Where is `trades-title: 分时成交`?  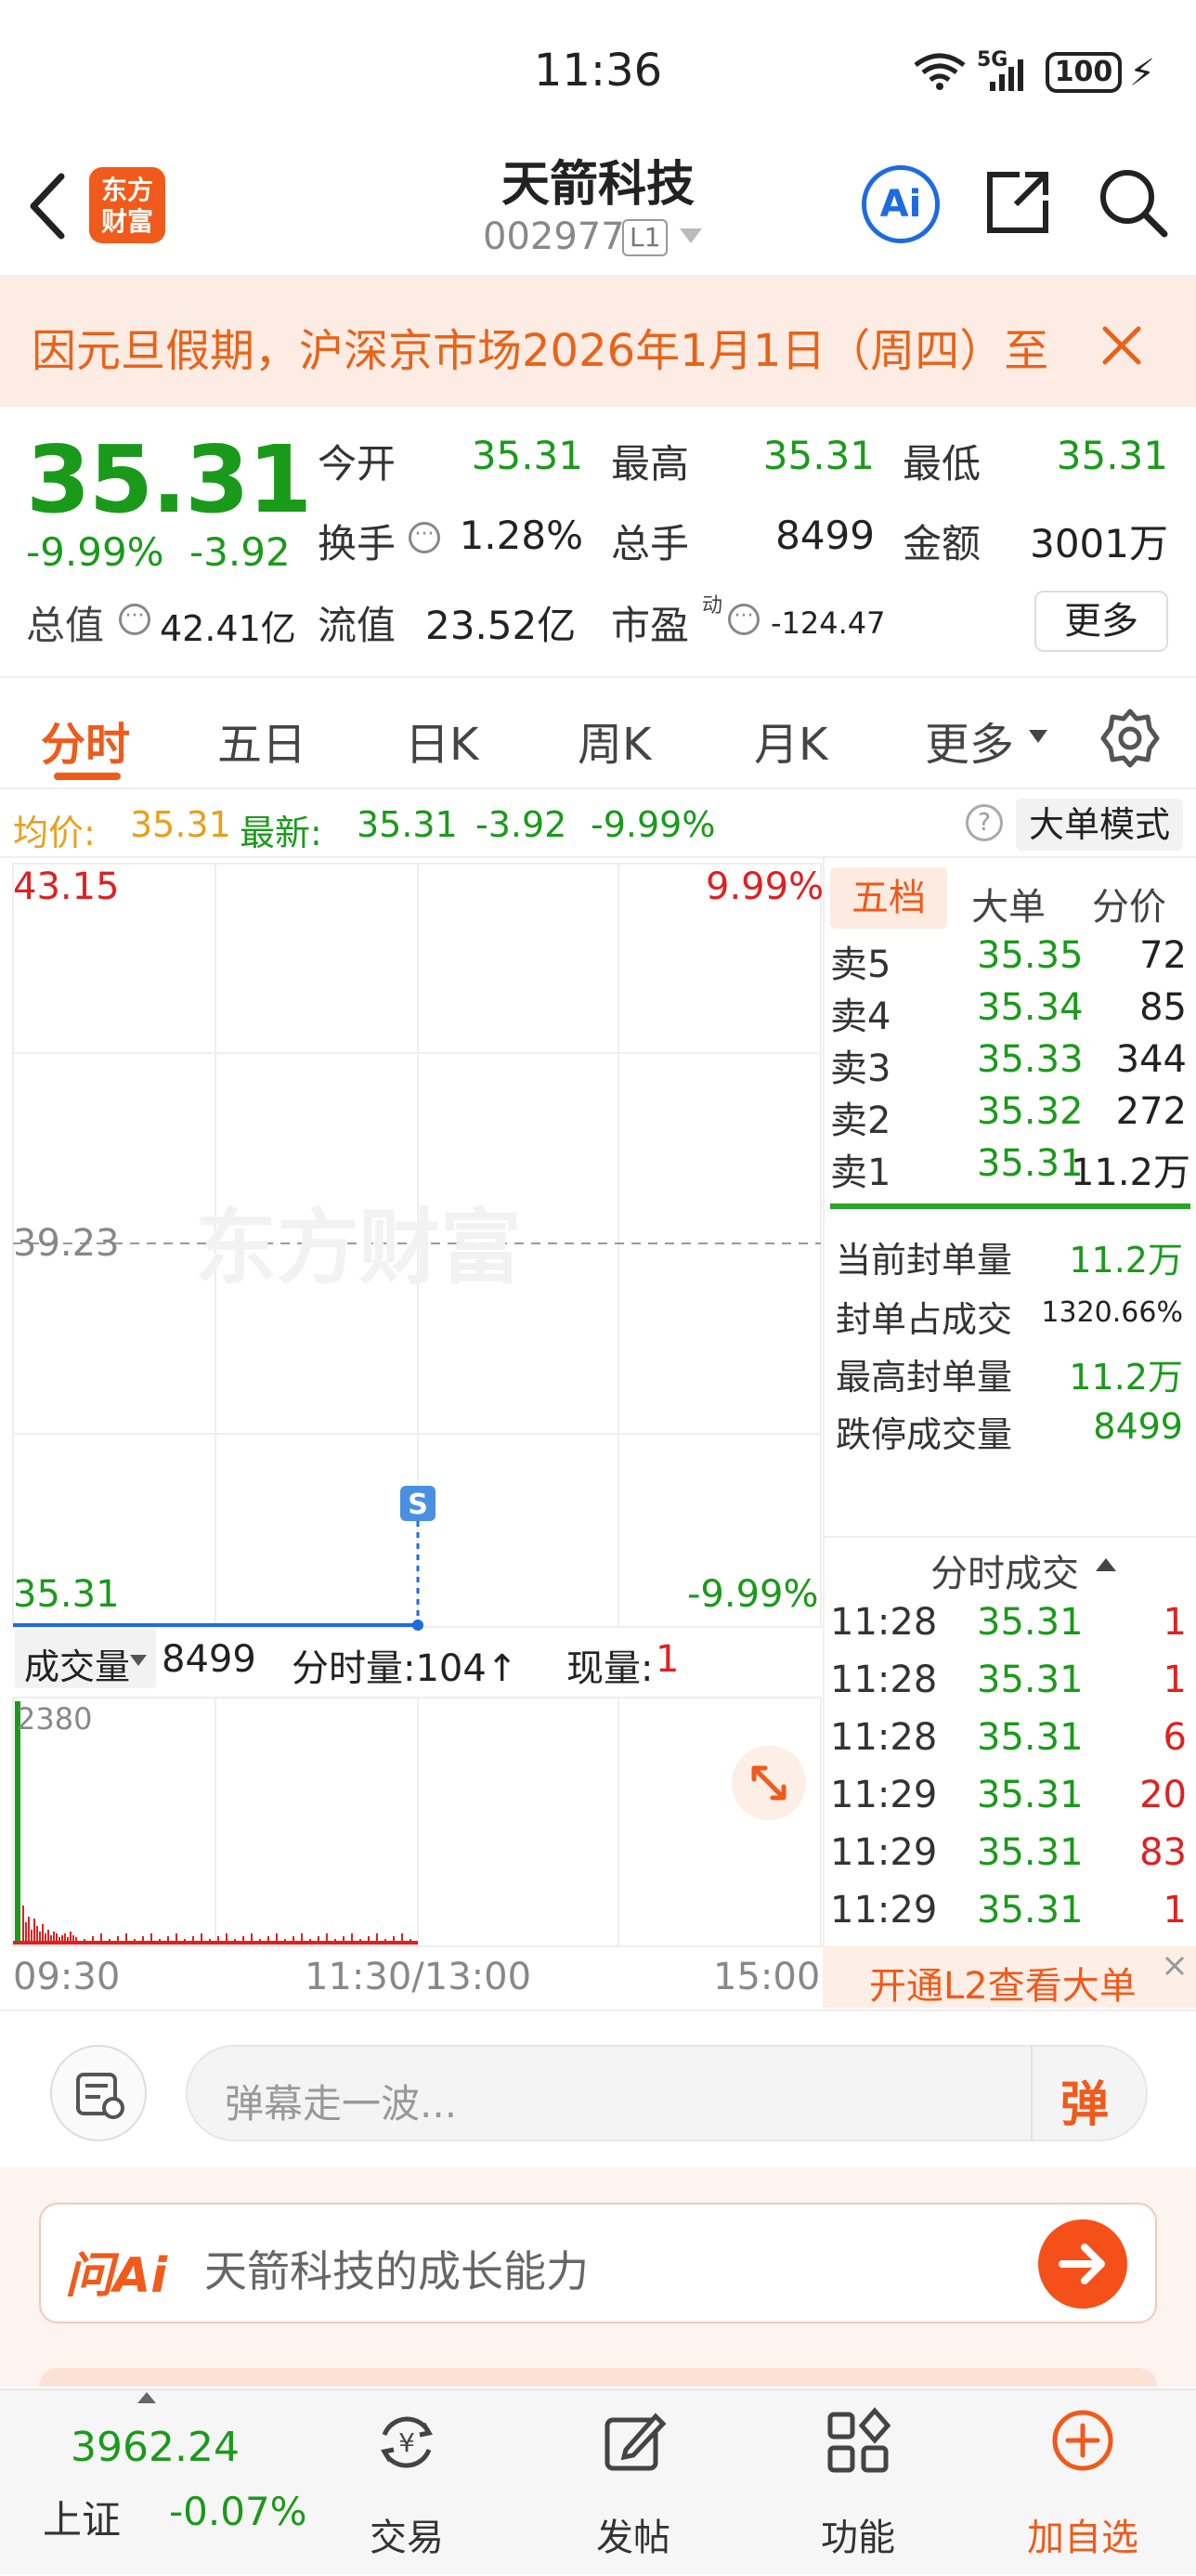 trades-title: 分时成交 is located at coordinates (1004, 1570).